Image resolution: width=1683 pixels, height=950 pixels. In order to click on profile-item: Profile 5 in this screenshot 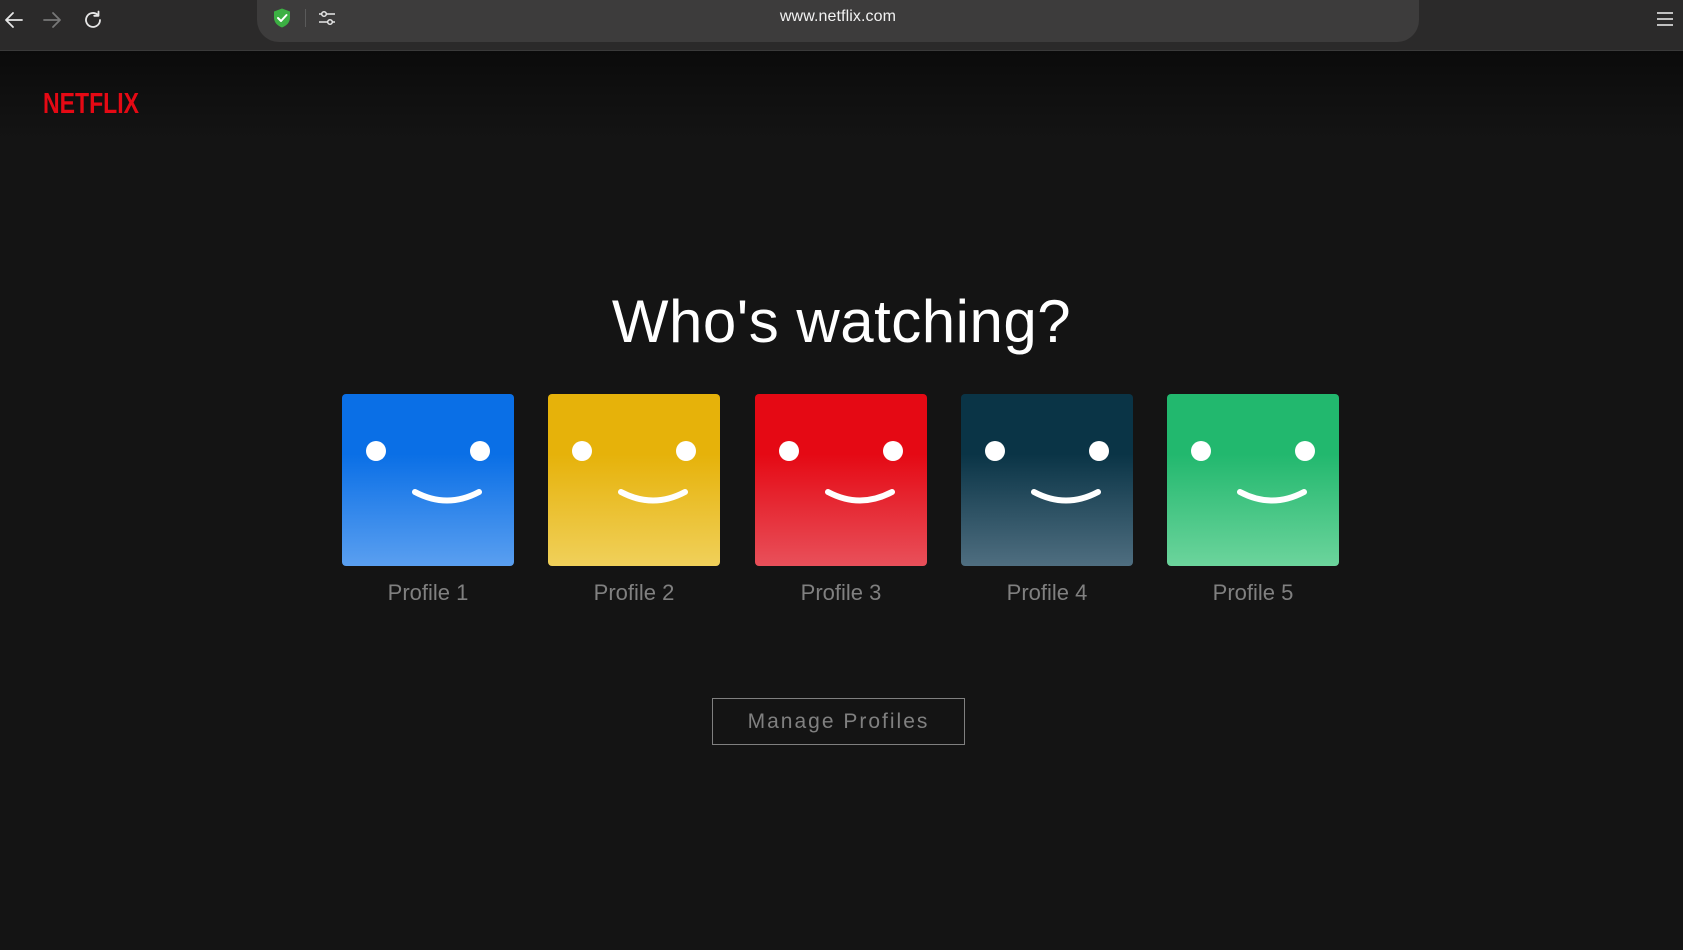, I will do `click(1253, 500)`.